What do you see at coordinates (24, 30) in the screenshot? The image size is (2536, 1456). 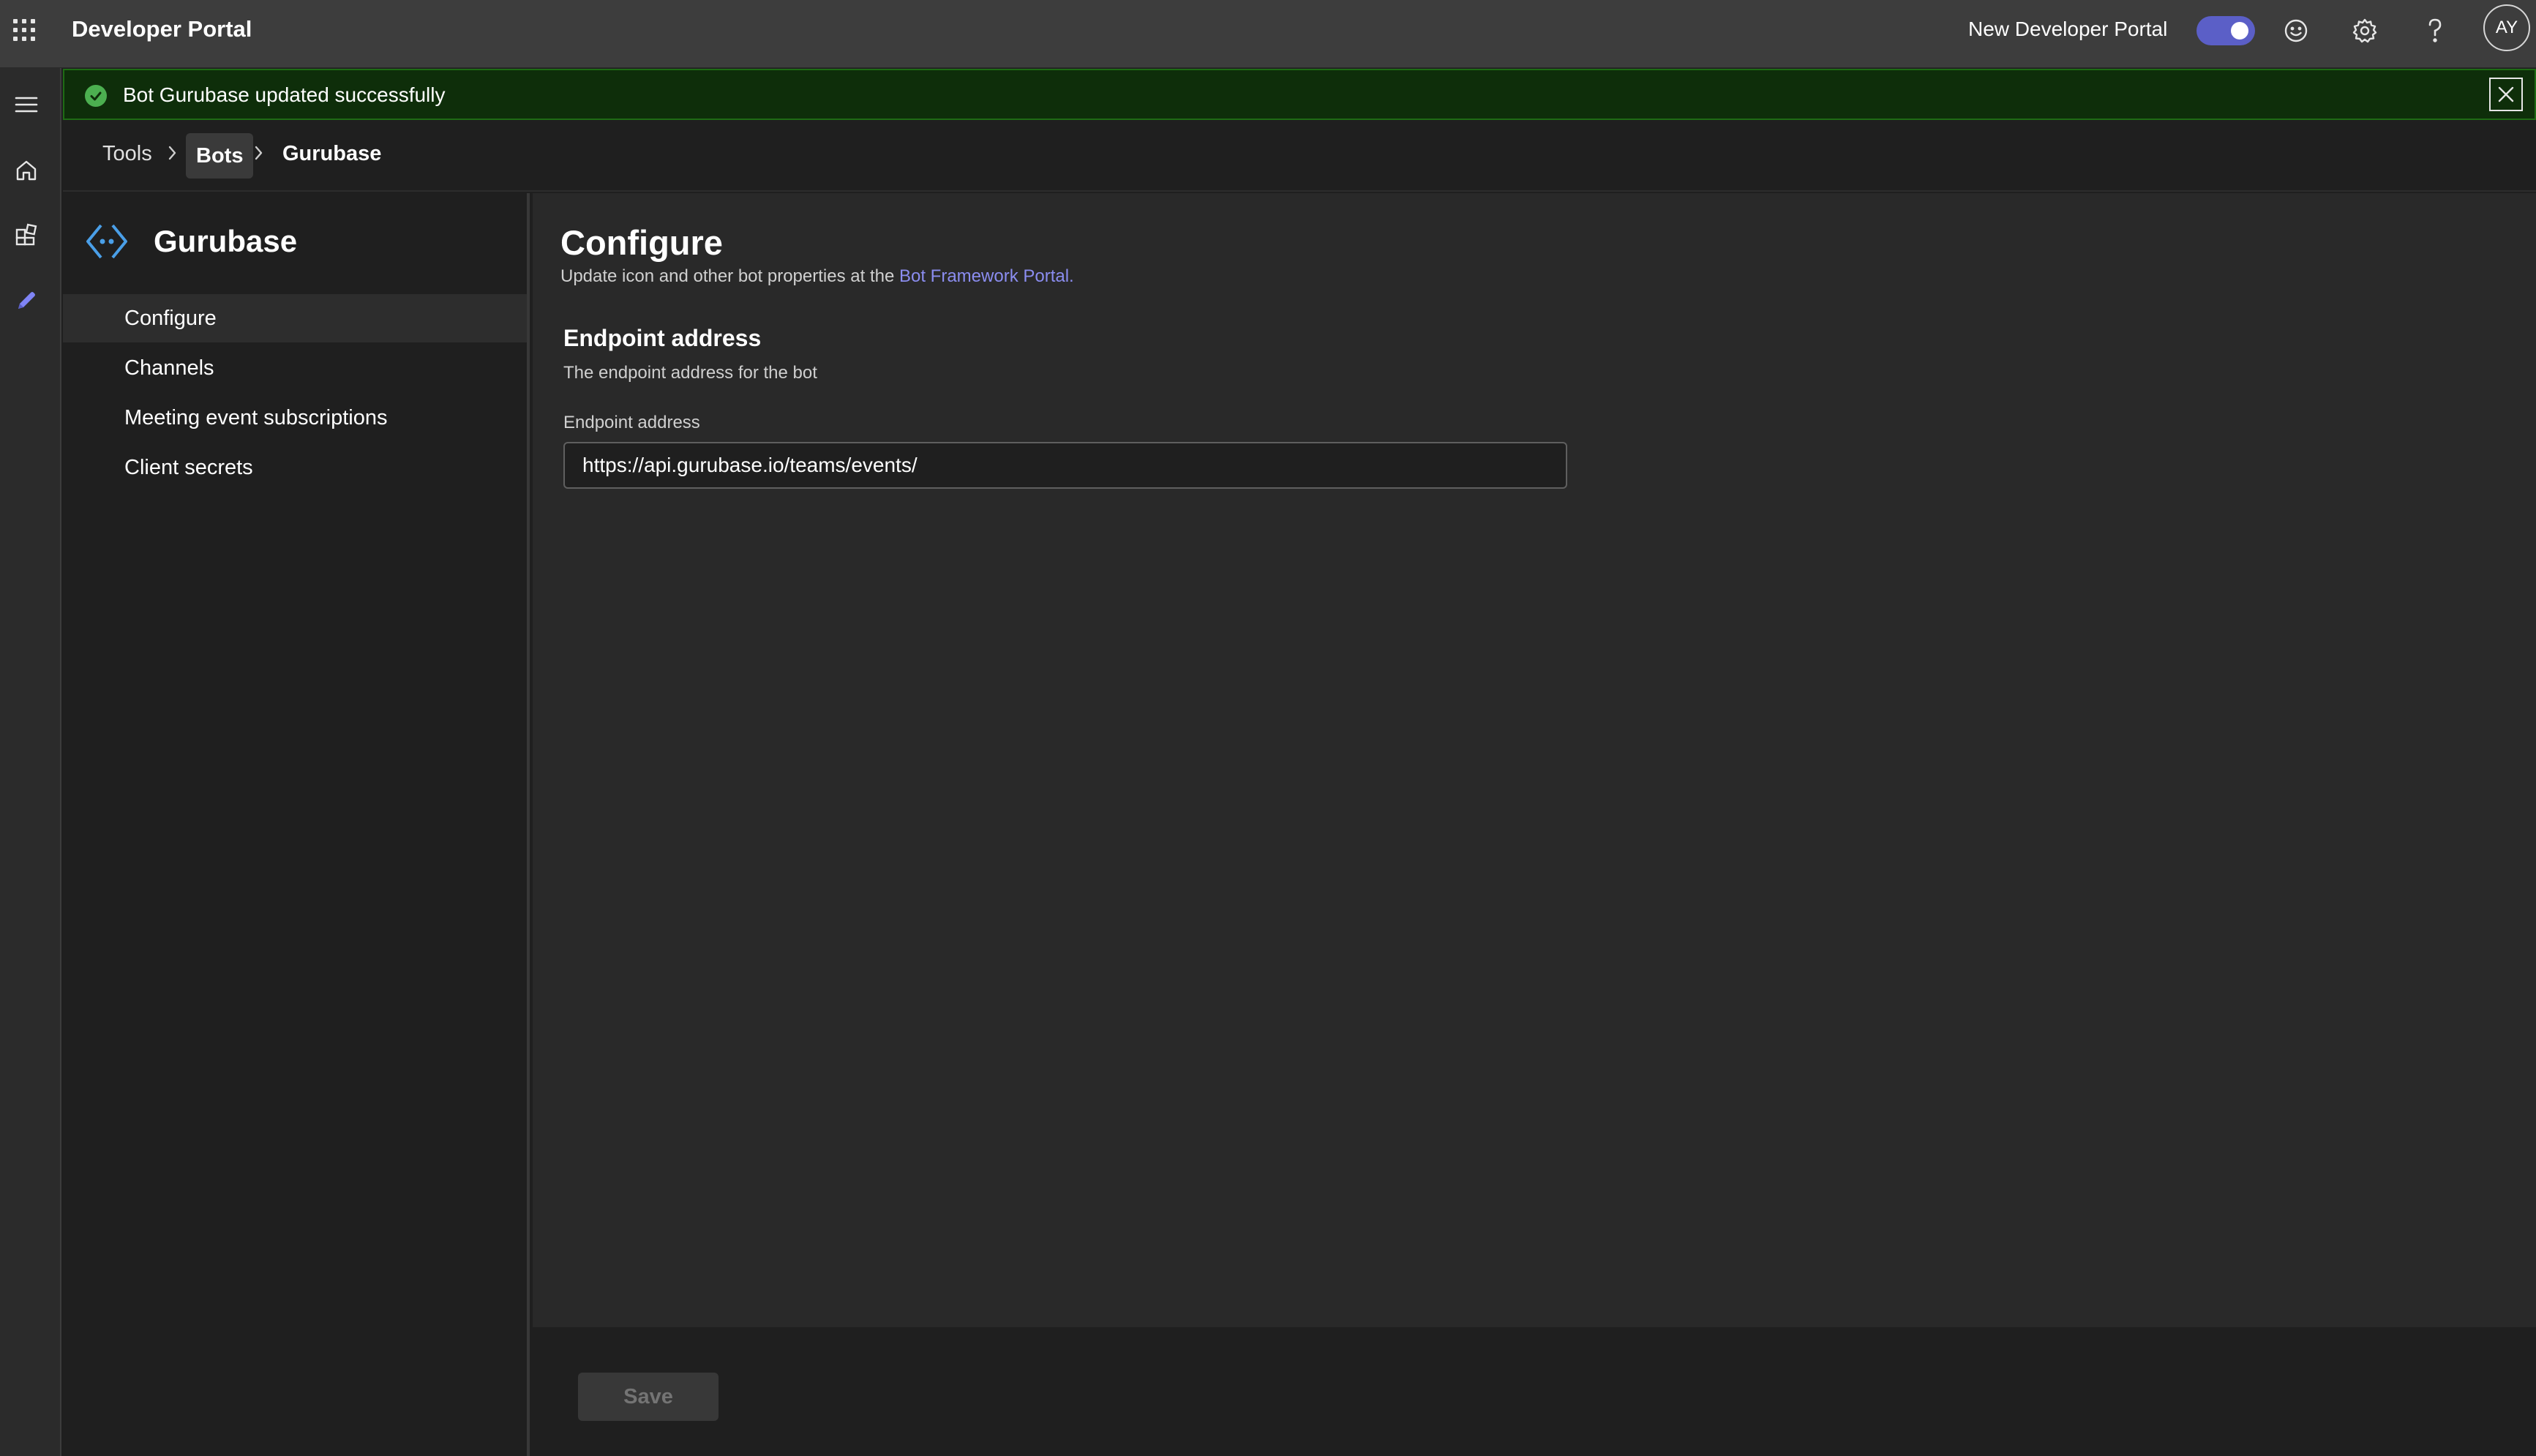 I see `app-launcher-icon` at bounding box center [24, 30].